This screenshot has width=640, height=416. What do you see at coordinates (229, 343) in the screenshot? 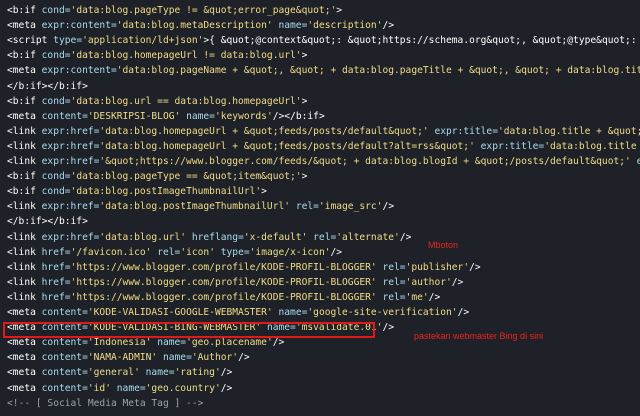
I see `code-token: 'geo.placename'` at bounding box center [229, 343].